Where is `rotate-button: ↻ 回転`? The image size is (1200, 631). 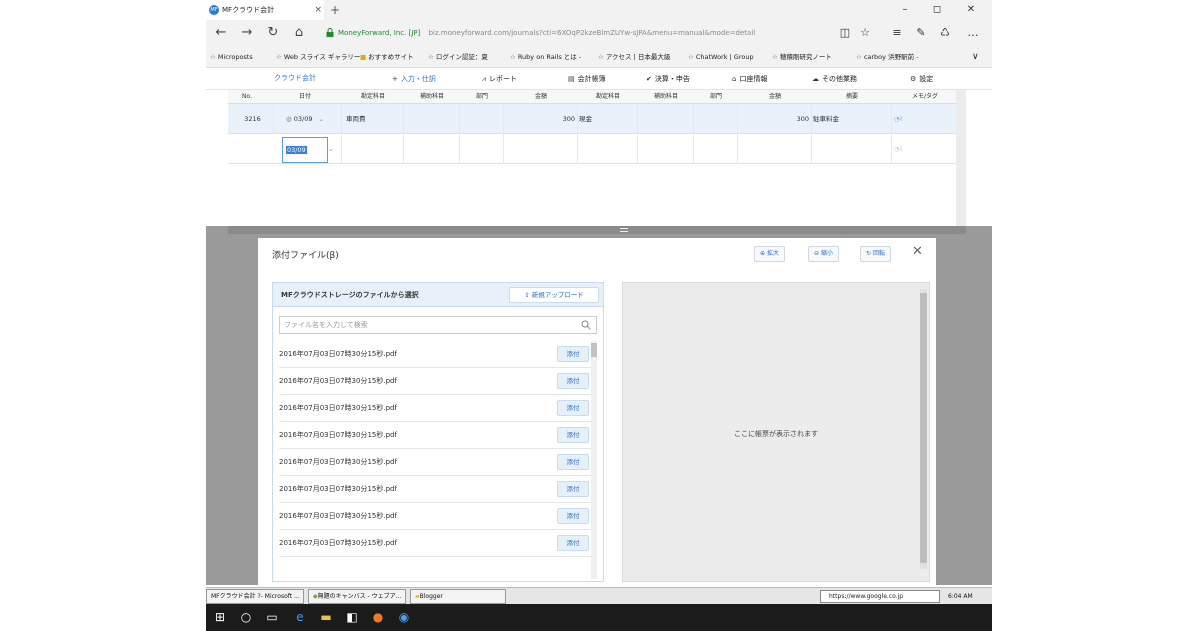 rotate-button: ↻ 回転 is located at coordinates (876, 254).